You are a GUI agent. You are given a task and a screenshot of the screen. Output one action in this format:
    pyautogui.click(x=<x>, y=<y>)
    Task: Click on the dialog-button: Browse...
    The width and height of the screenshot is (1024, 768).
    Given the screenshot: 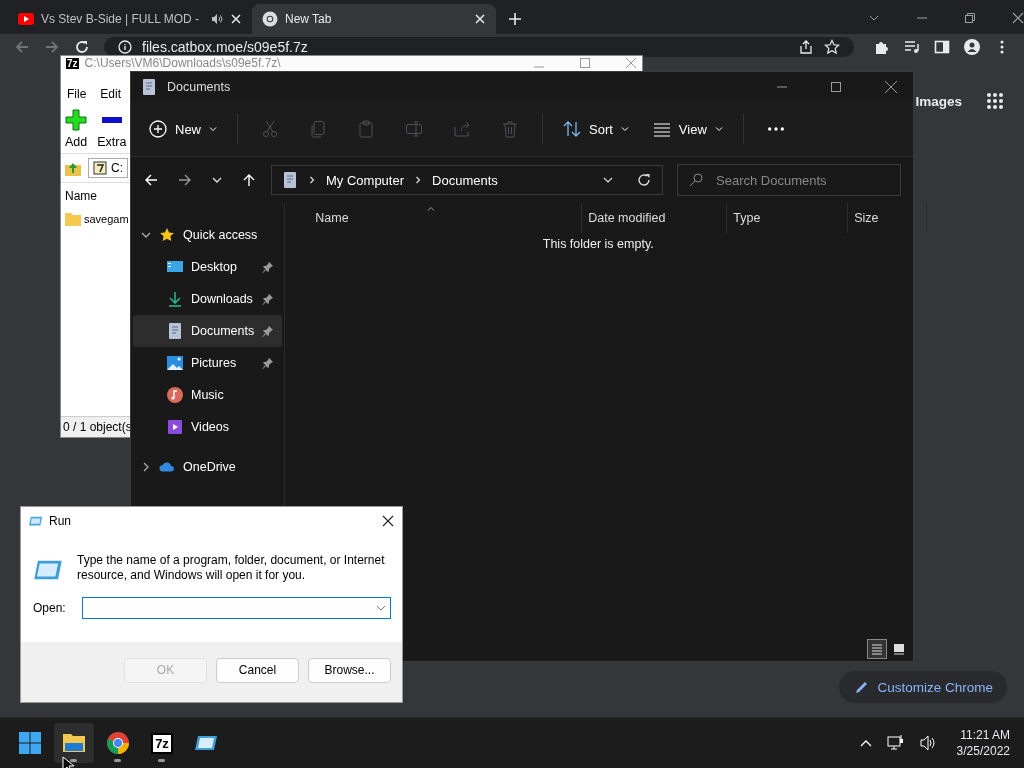 What is the action you would take?
    pyautogui.click(x=349, y=670)
    